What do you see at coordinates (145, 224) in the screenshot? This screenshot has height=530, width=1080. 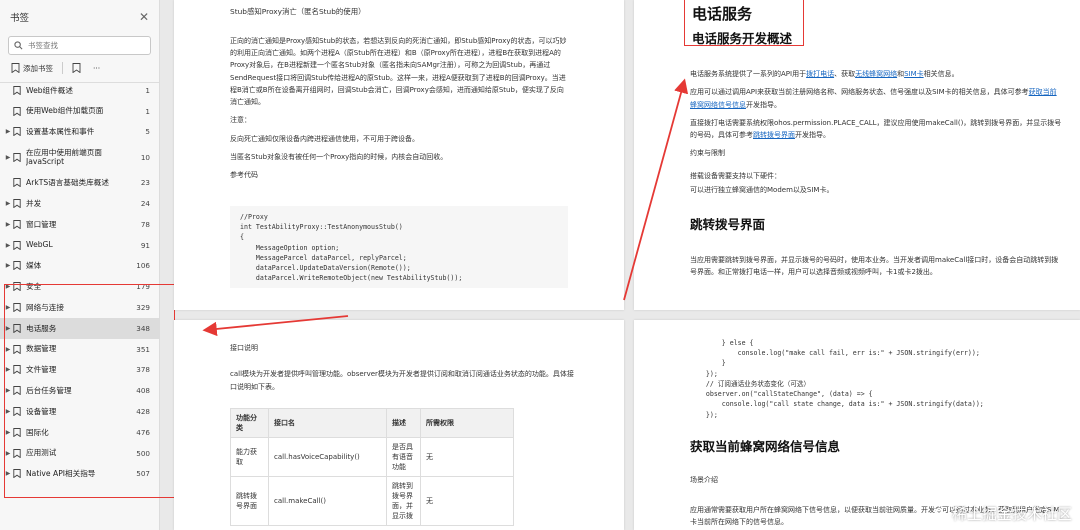 I see `sidebar-item-page: 78` at bounding box center [145, 224].